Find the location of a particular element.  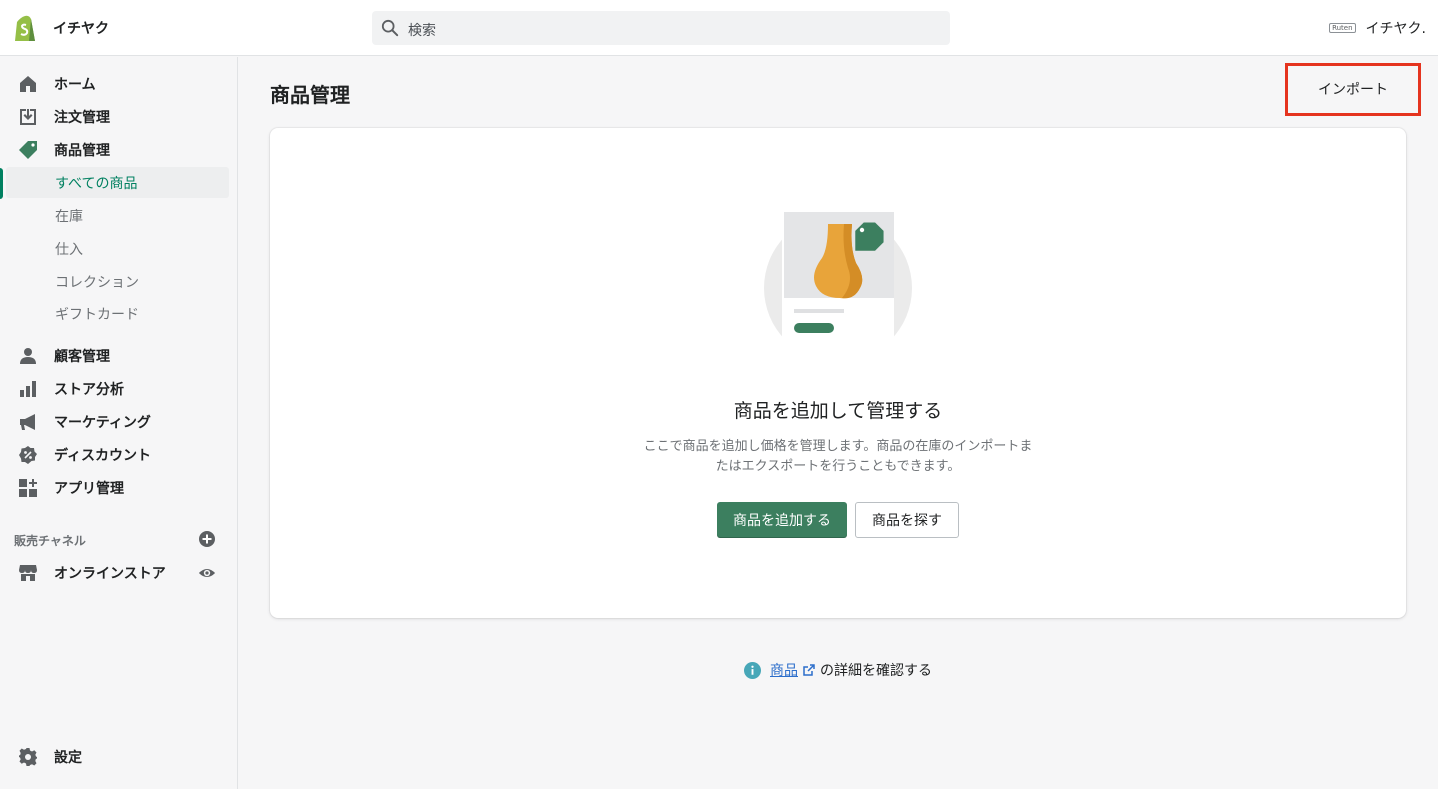

sidebar-item-label: 設定 is located at coordinates (68, 757).